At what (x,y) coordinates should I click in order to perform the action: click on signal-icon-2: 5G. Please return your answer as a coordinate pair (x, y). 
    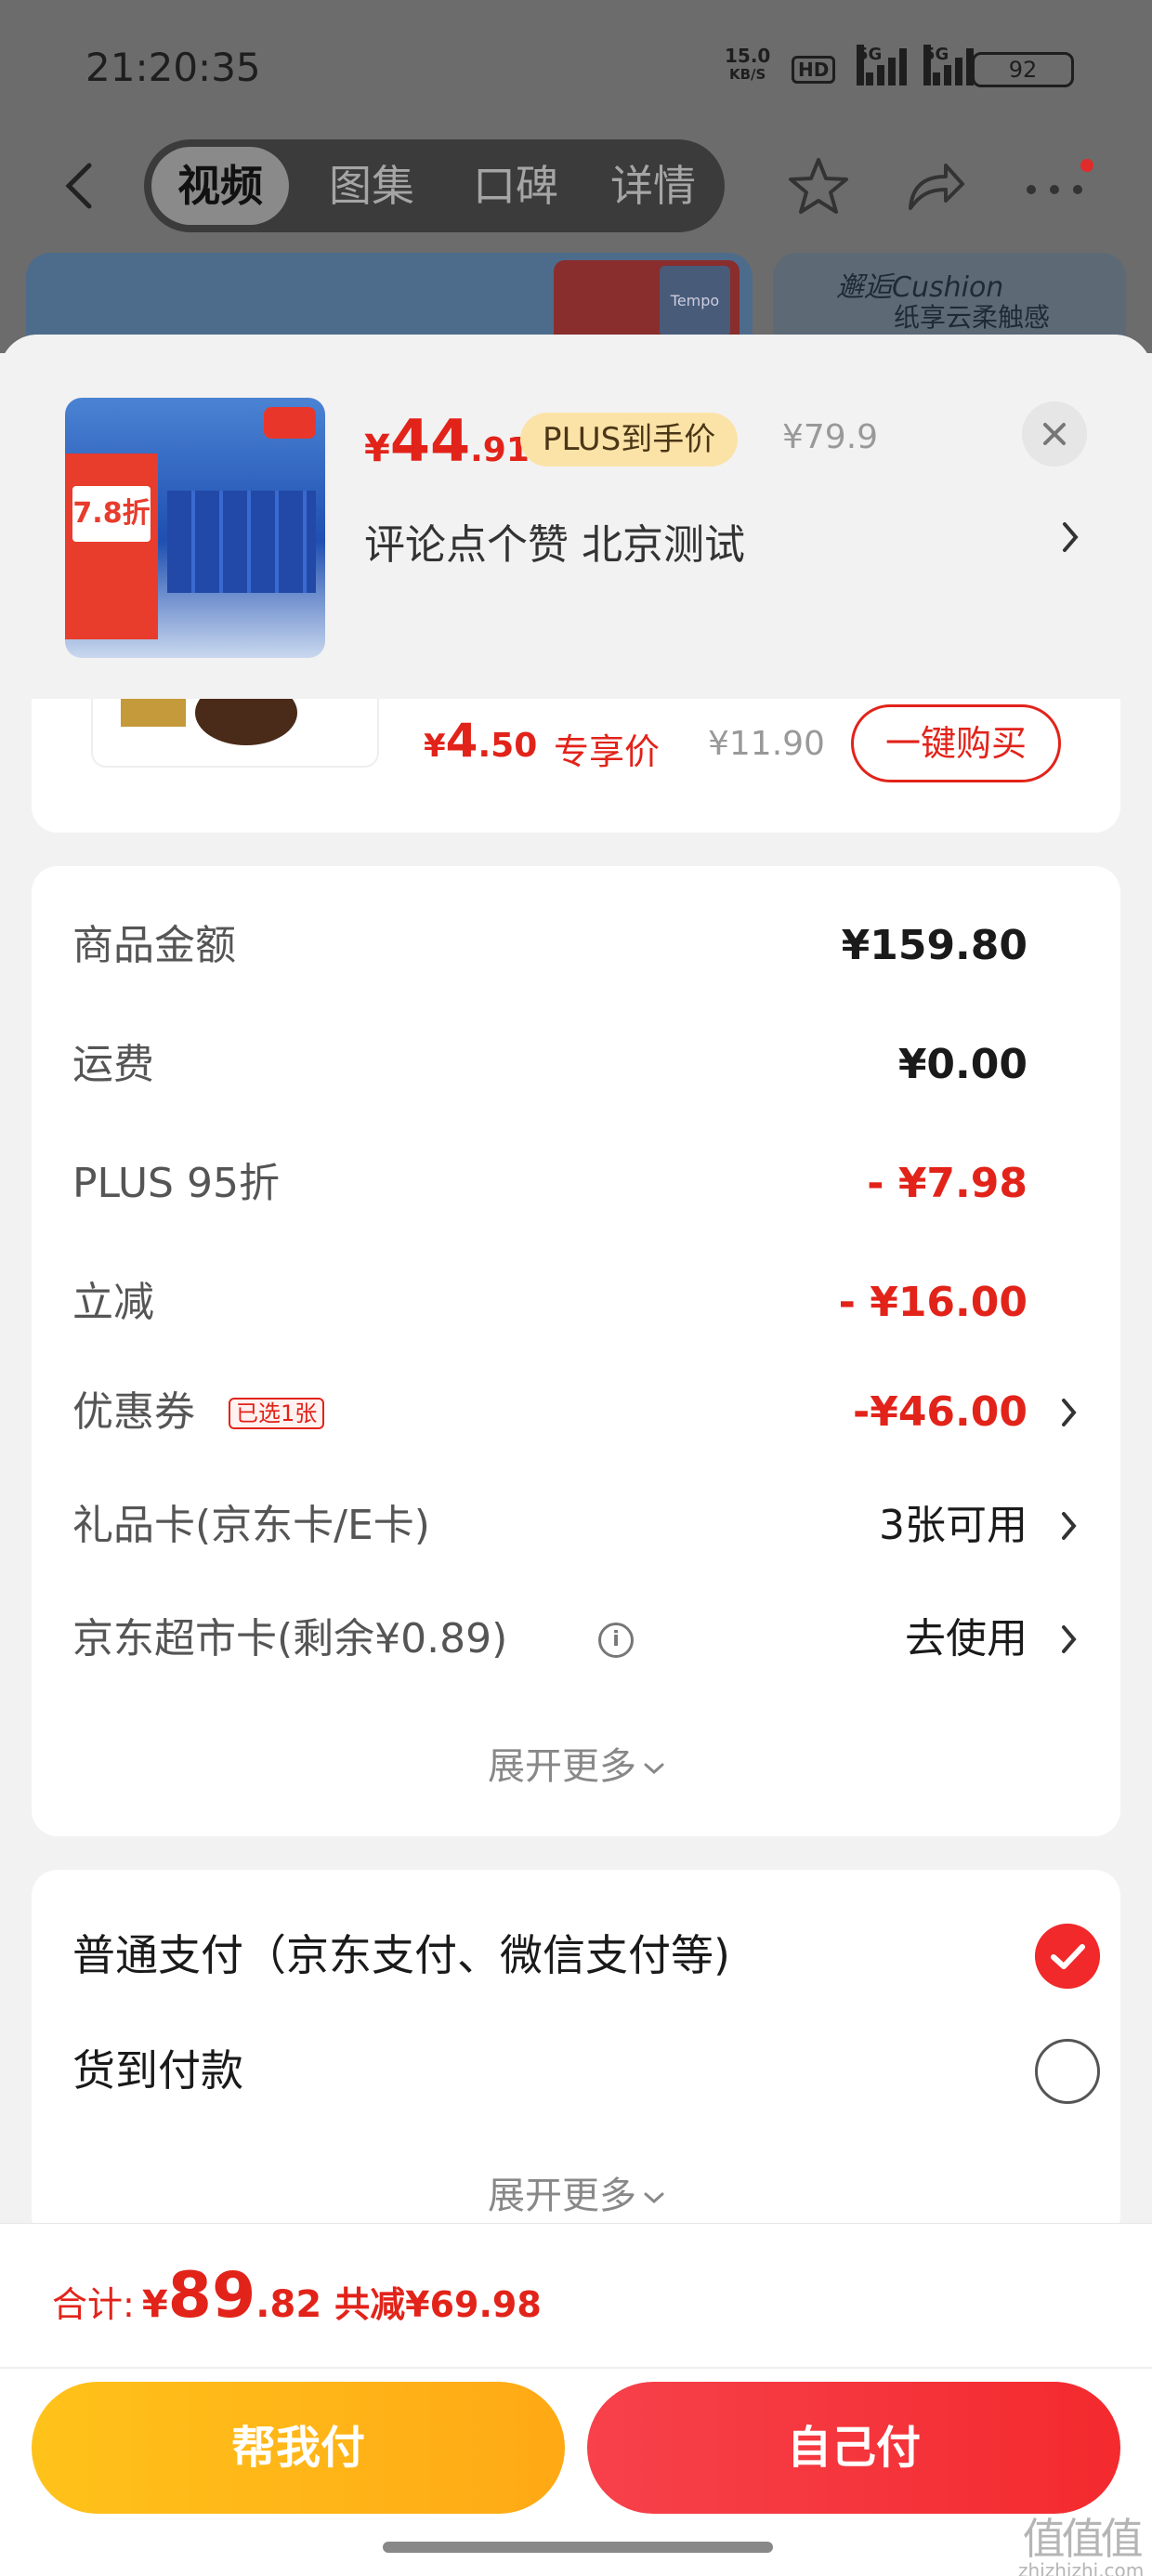
    Looking at the image, I should click on (950, 65).